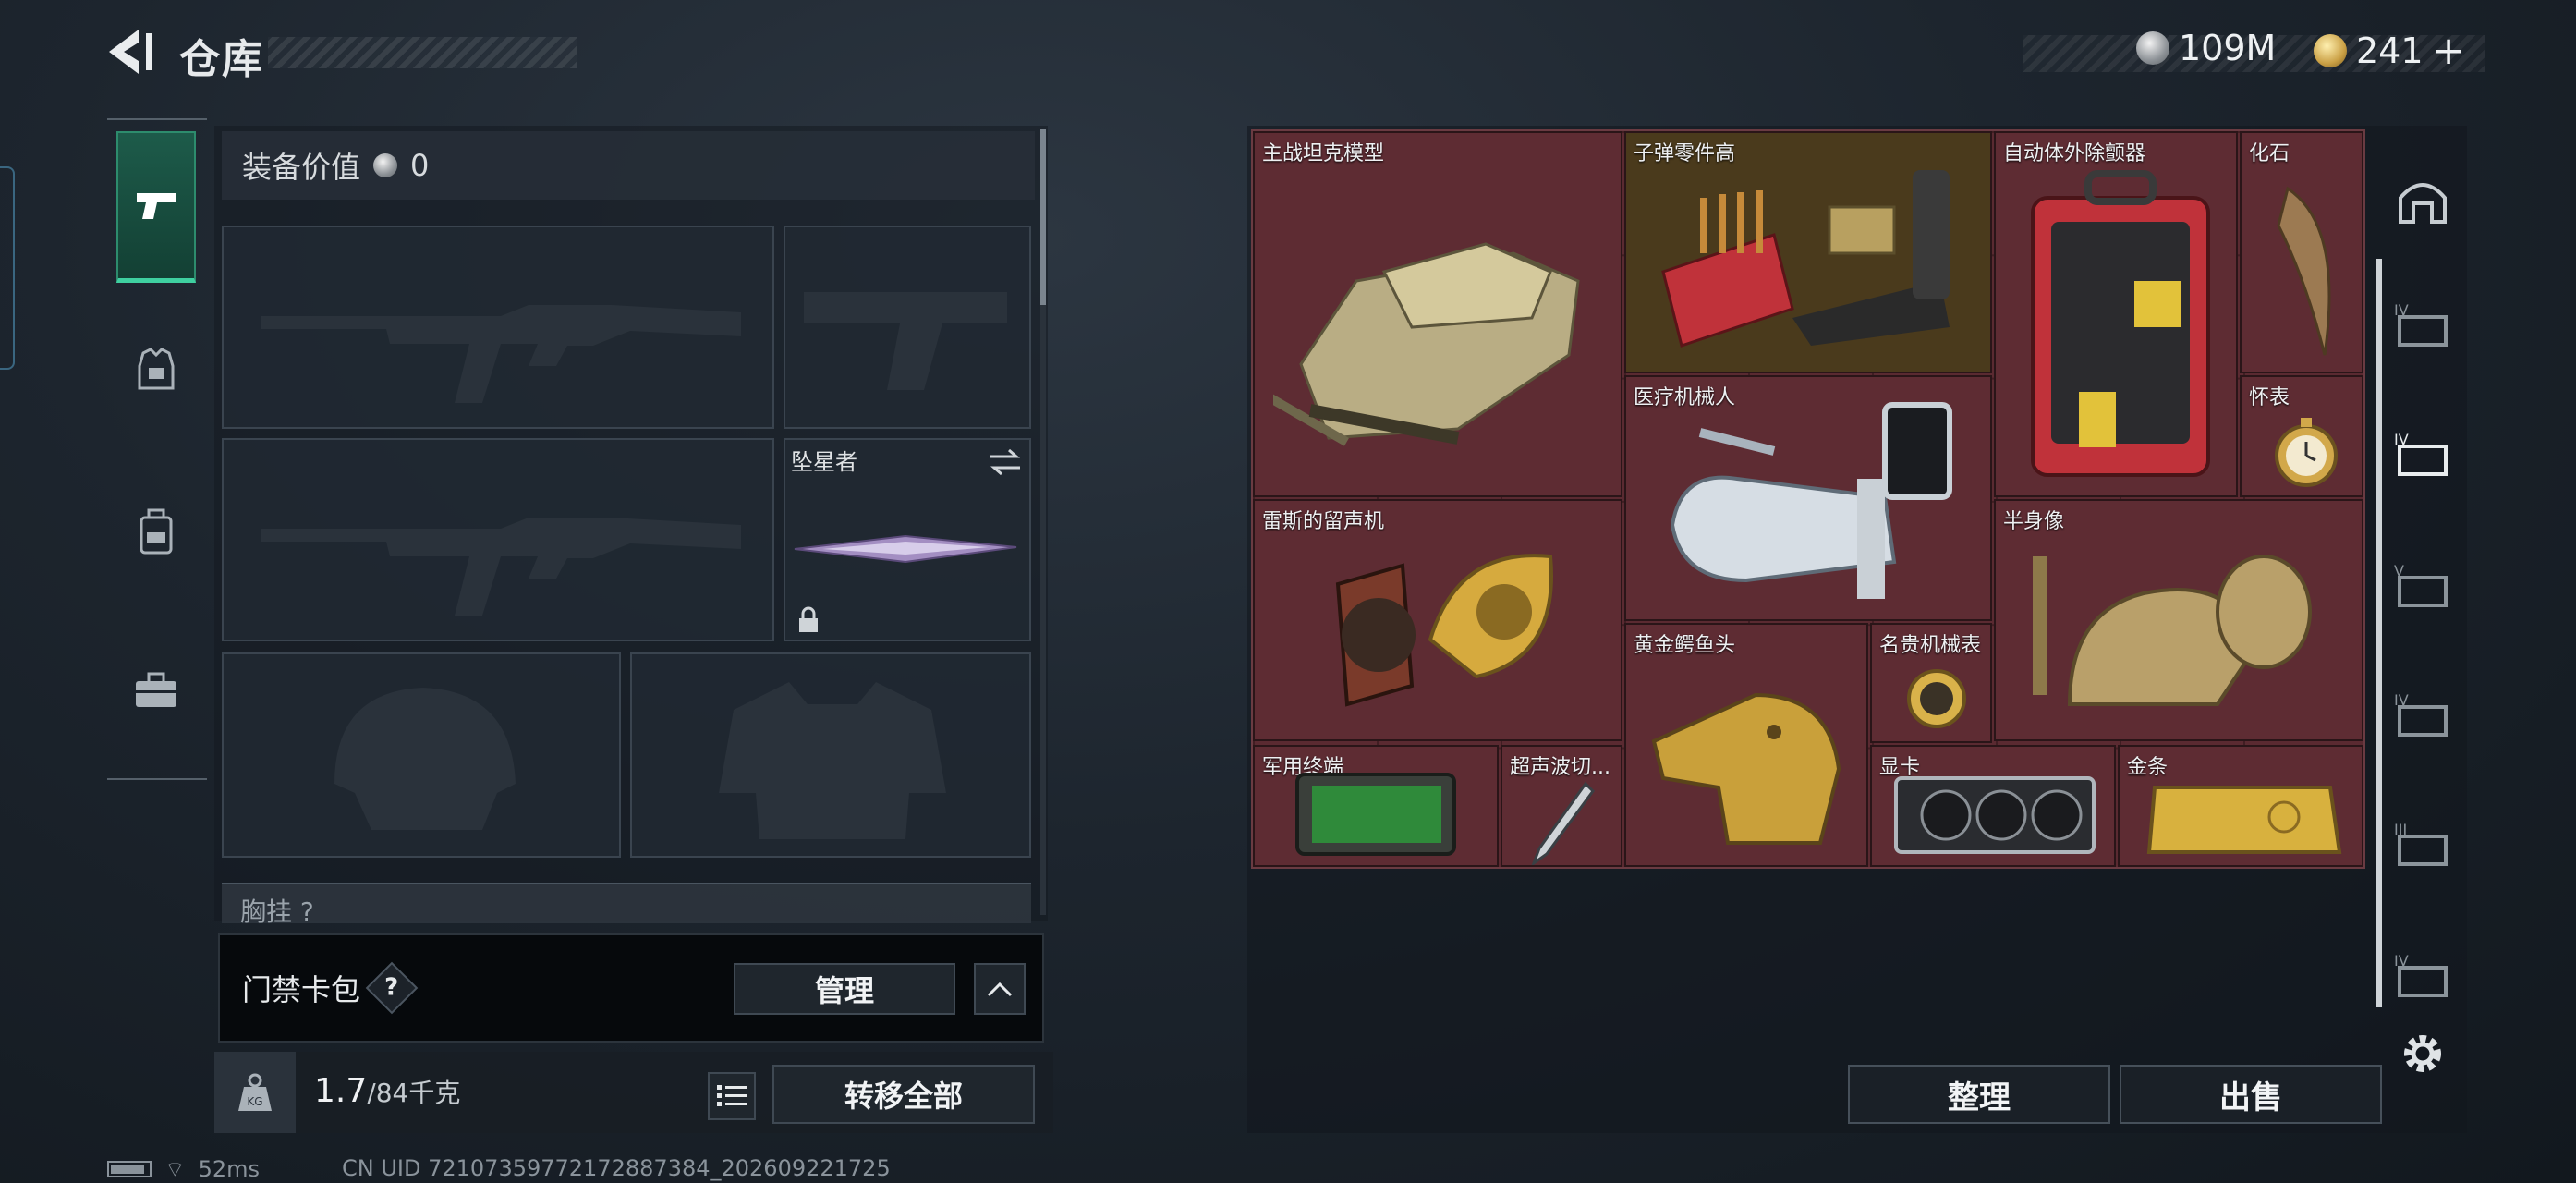 The width and height of the screenshot is (2576, 1183). Describe the element at coordinates (301, 990) in the screenshot. I see `keycard-label: 门禁卡包` at that location.